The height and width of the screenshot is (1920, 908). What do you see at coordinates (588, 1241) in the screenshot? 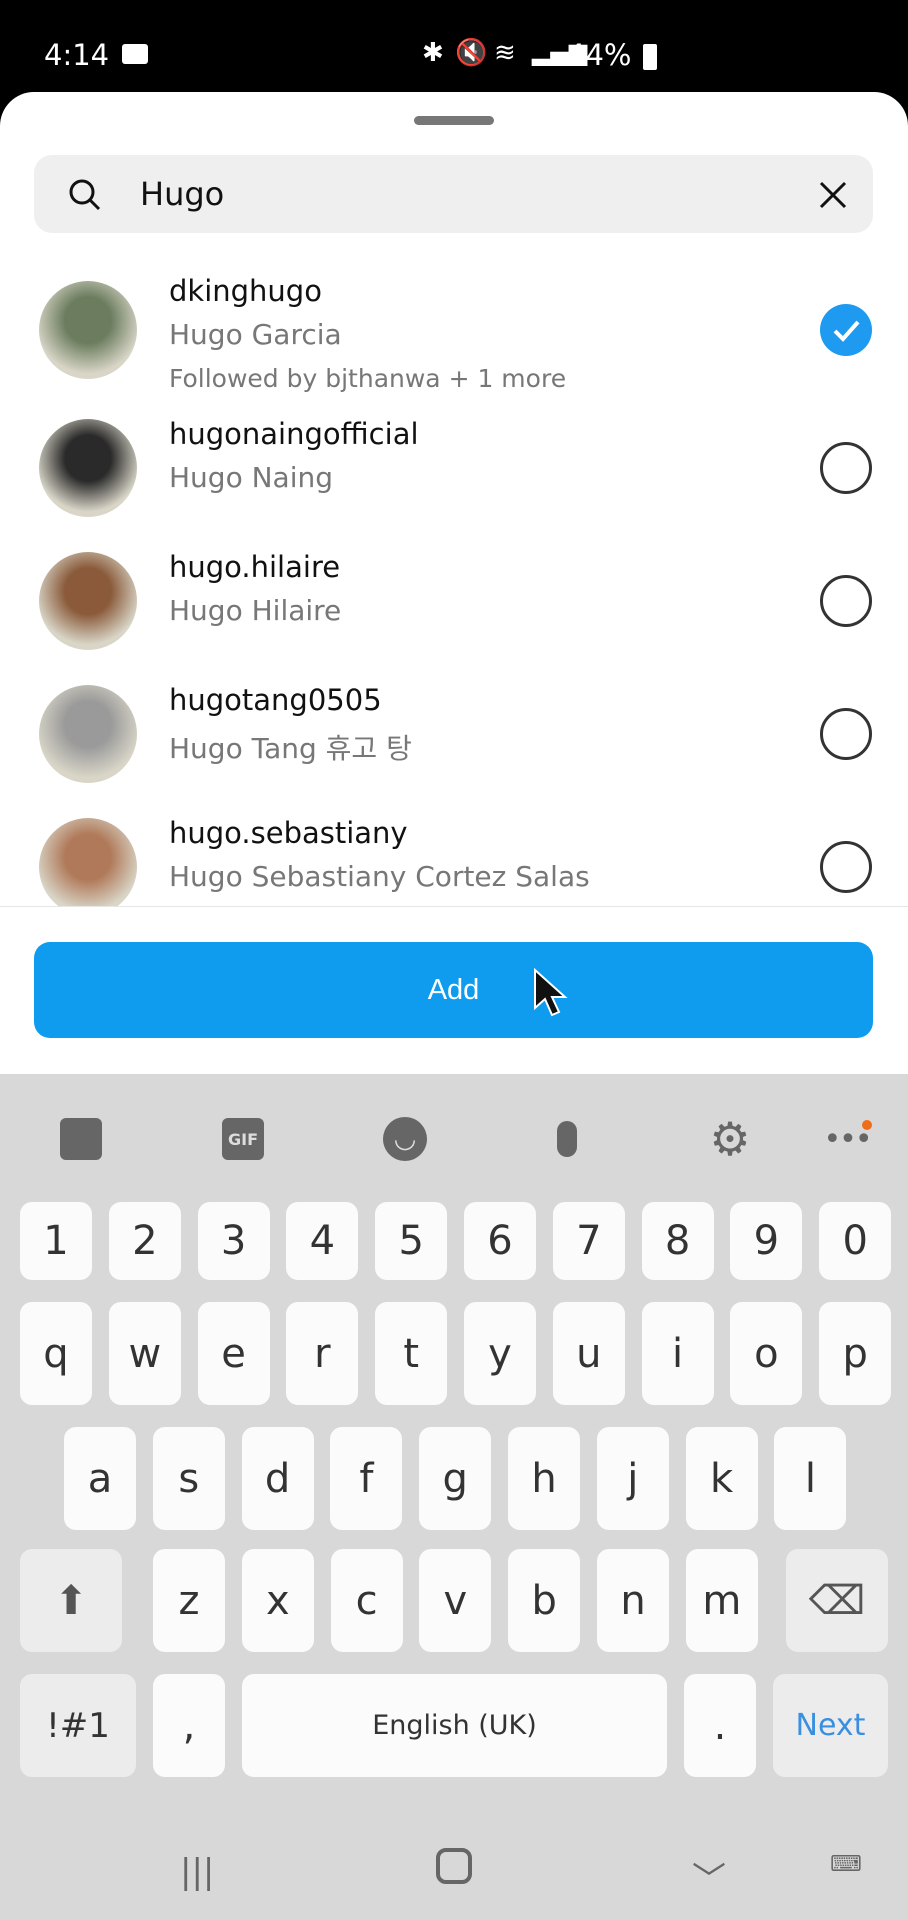
I see `key-7: 7` at bounding box center [588, 1241].